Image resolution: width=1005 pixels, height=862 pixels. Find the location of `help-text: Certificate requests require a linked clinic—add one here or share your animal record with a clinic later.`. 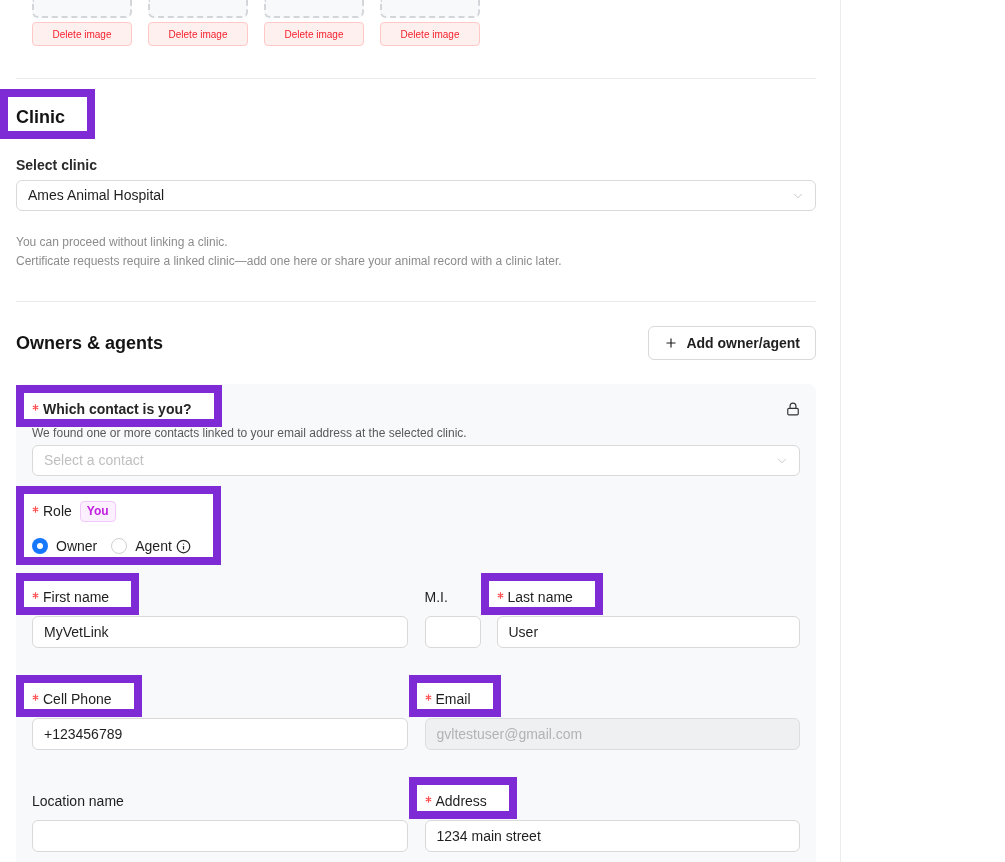

help-text: Certificate requests require a linked clinic—add one here or share your animal record with a clinic later. is located at coordinates (289, 261).